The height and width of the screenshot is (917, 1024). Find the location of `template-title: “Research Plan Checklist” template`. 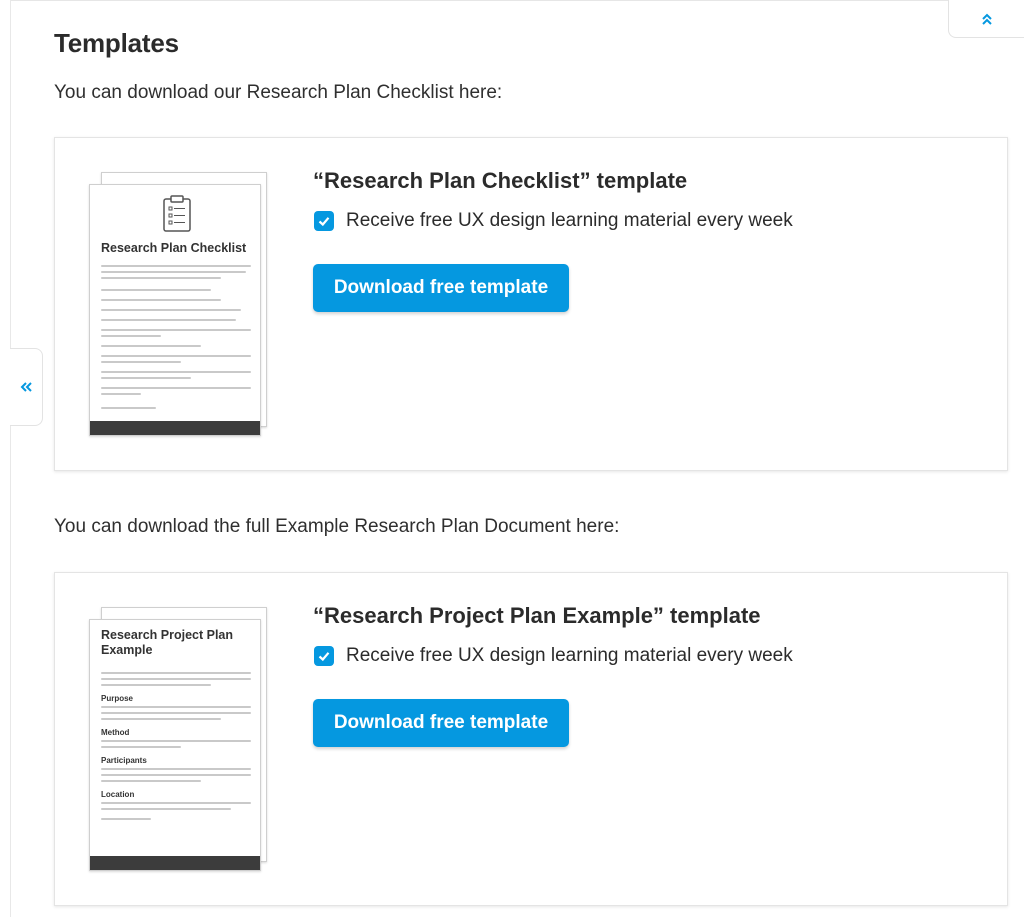

template-title: “Research Plan Checklist” template is located at coordinates (500, 180).